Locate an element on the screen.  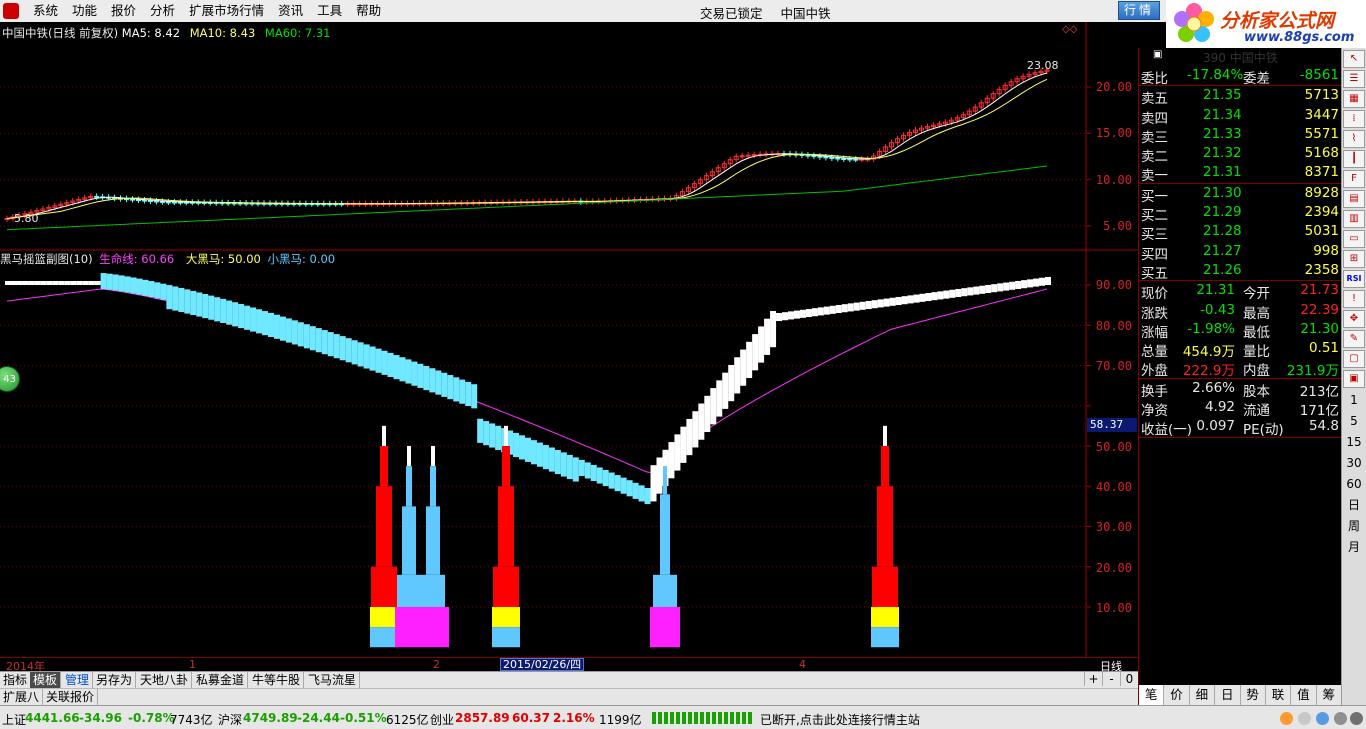
period-week: 周 is located at coordinates (1354, 526).